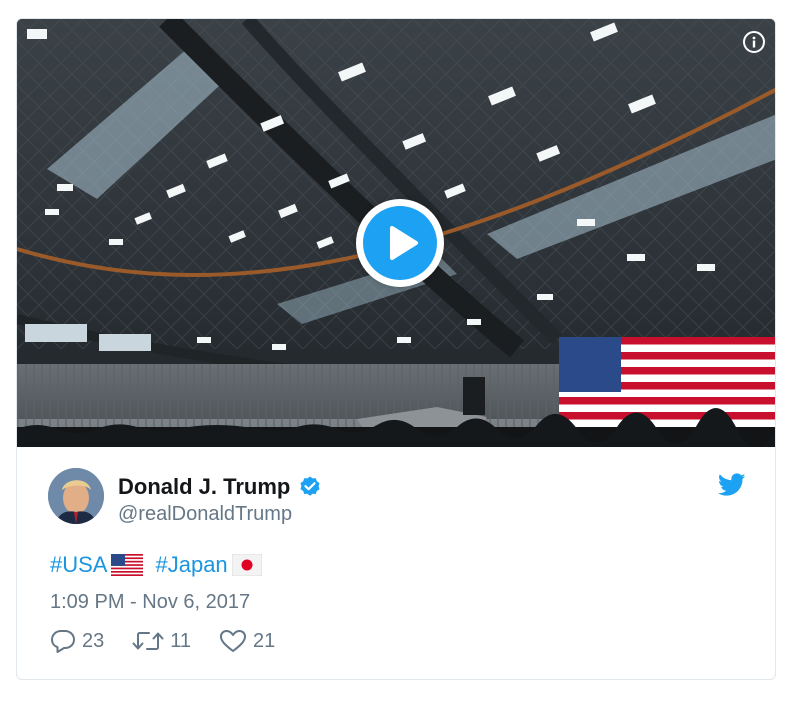 Image resolution: width=799 pixels, height=701 pixels. I want to click on hashtag-japan-link: #Japan, so click(191, 565).